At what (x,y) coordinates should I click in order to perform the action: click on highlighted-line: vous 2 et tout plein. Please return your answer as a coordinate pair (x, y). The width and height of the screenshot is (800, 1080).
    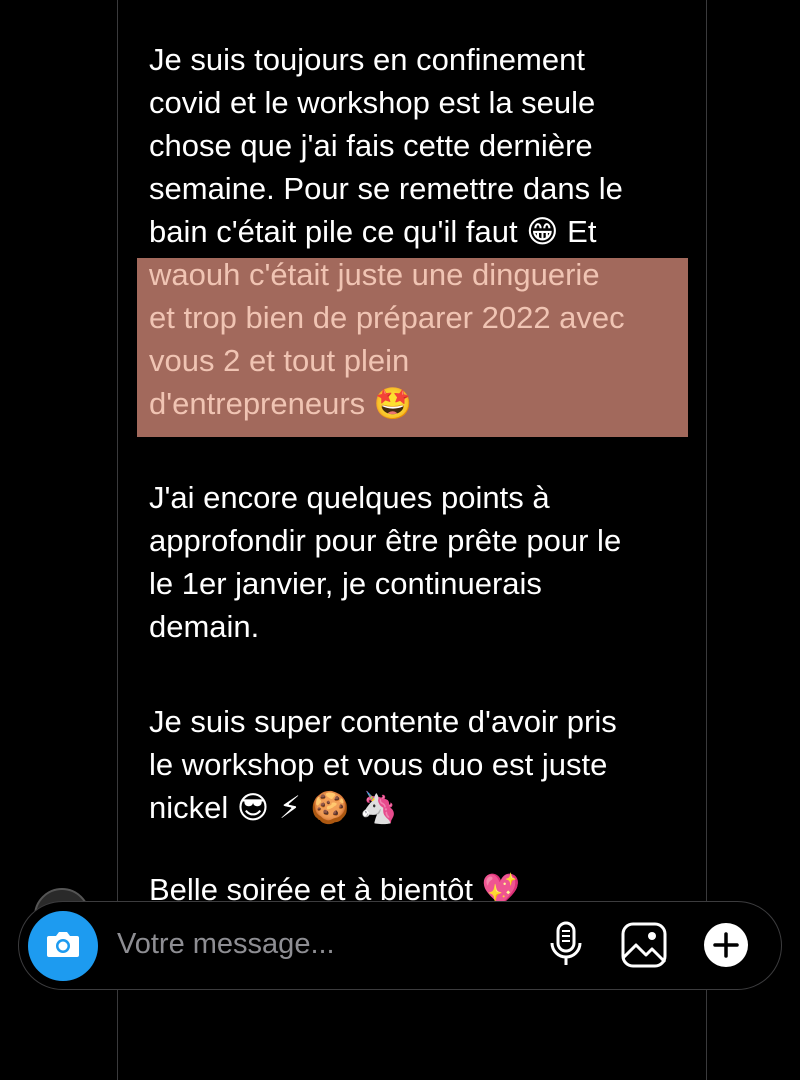
    Looking at the image, I should click on (279, 360).